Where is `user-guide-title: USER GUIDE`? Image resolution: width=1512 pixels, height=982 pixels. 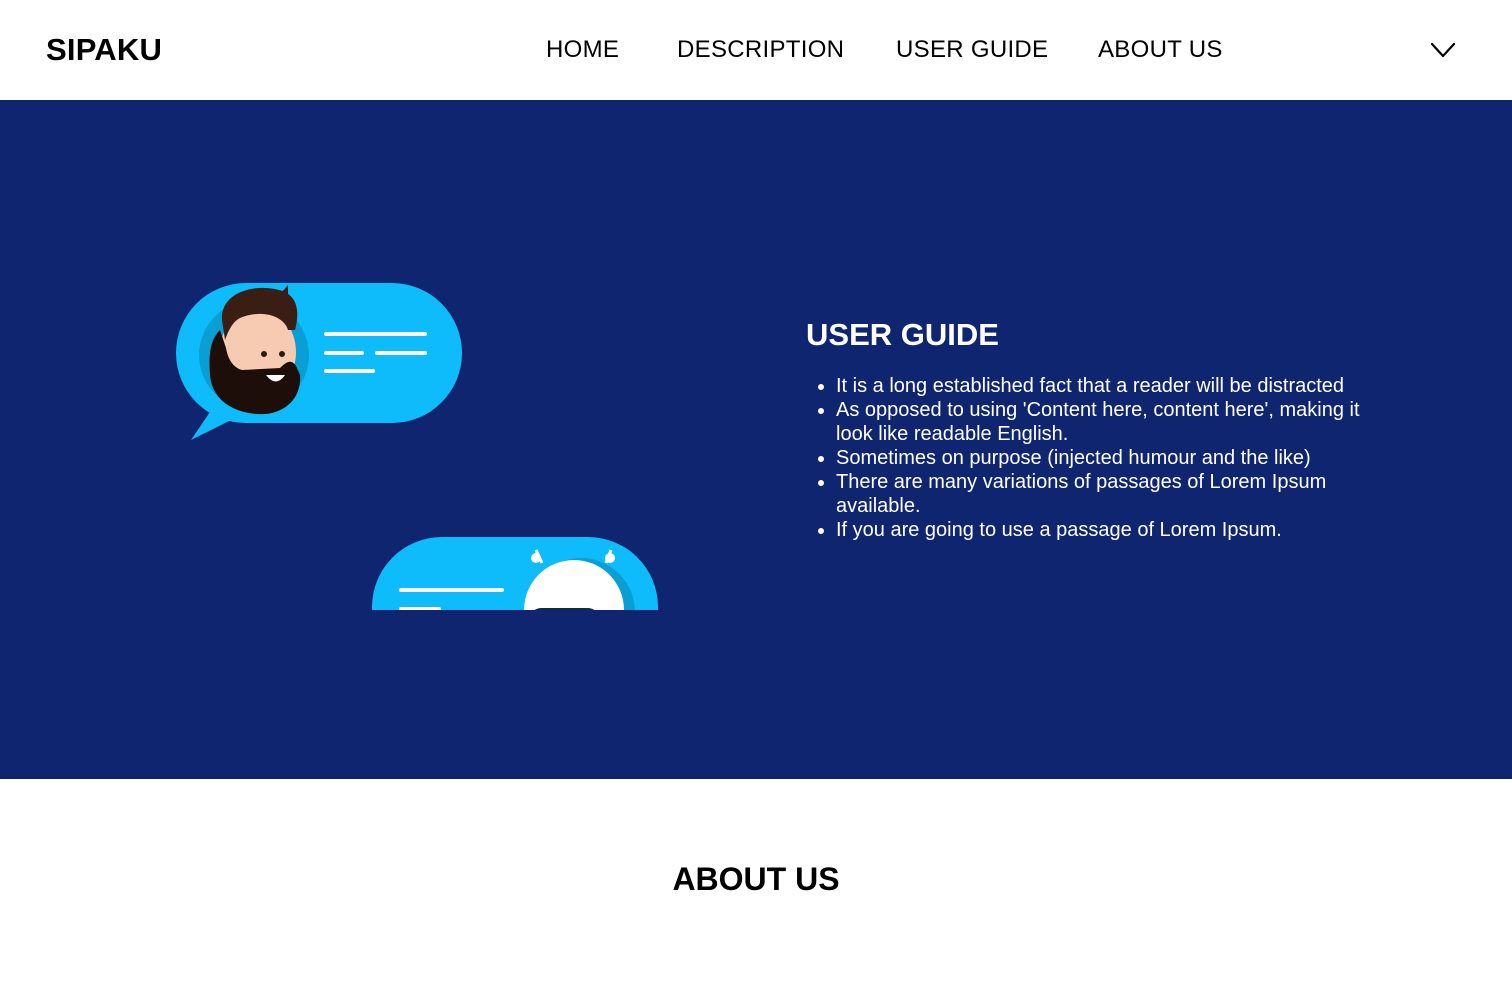 user-guide-title: USER GUIDE is located at coordinates (902, 334).